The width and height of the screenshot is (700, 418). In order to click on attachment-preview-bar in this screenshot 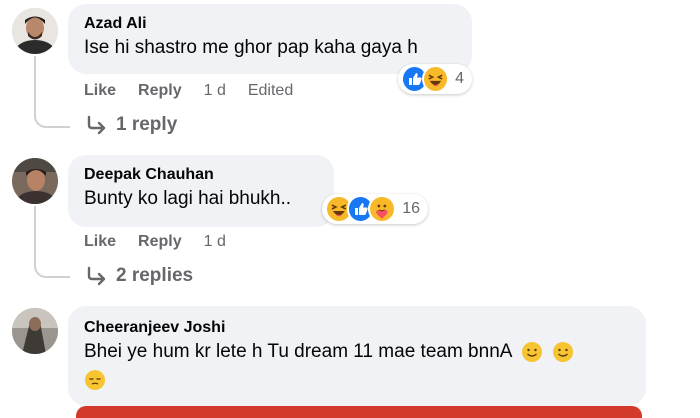, I will do `click(359, 412)`.